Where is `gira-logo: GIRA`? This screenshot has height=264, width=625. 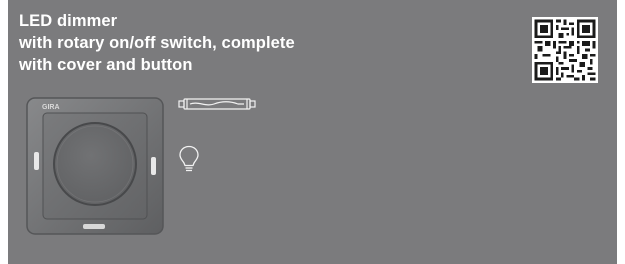 gira-logo: GIRA is located at coordinates (51, 107).